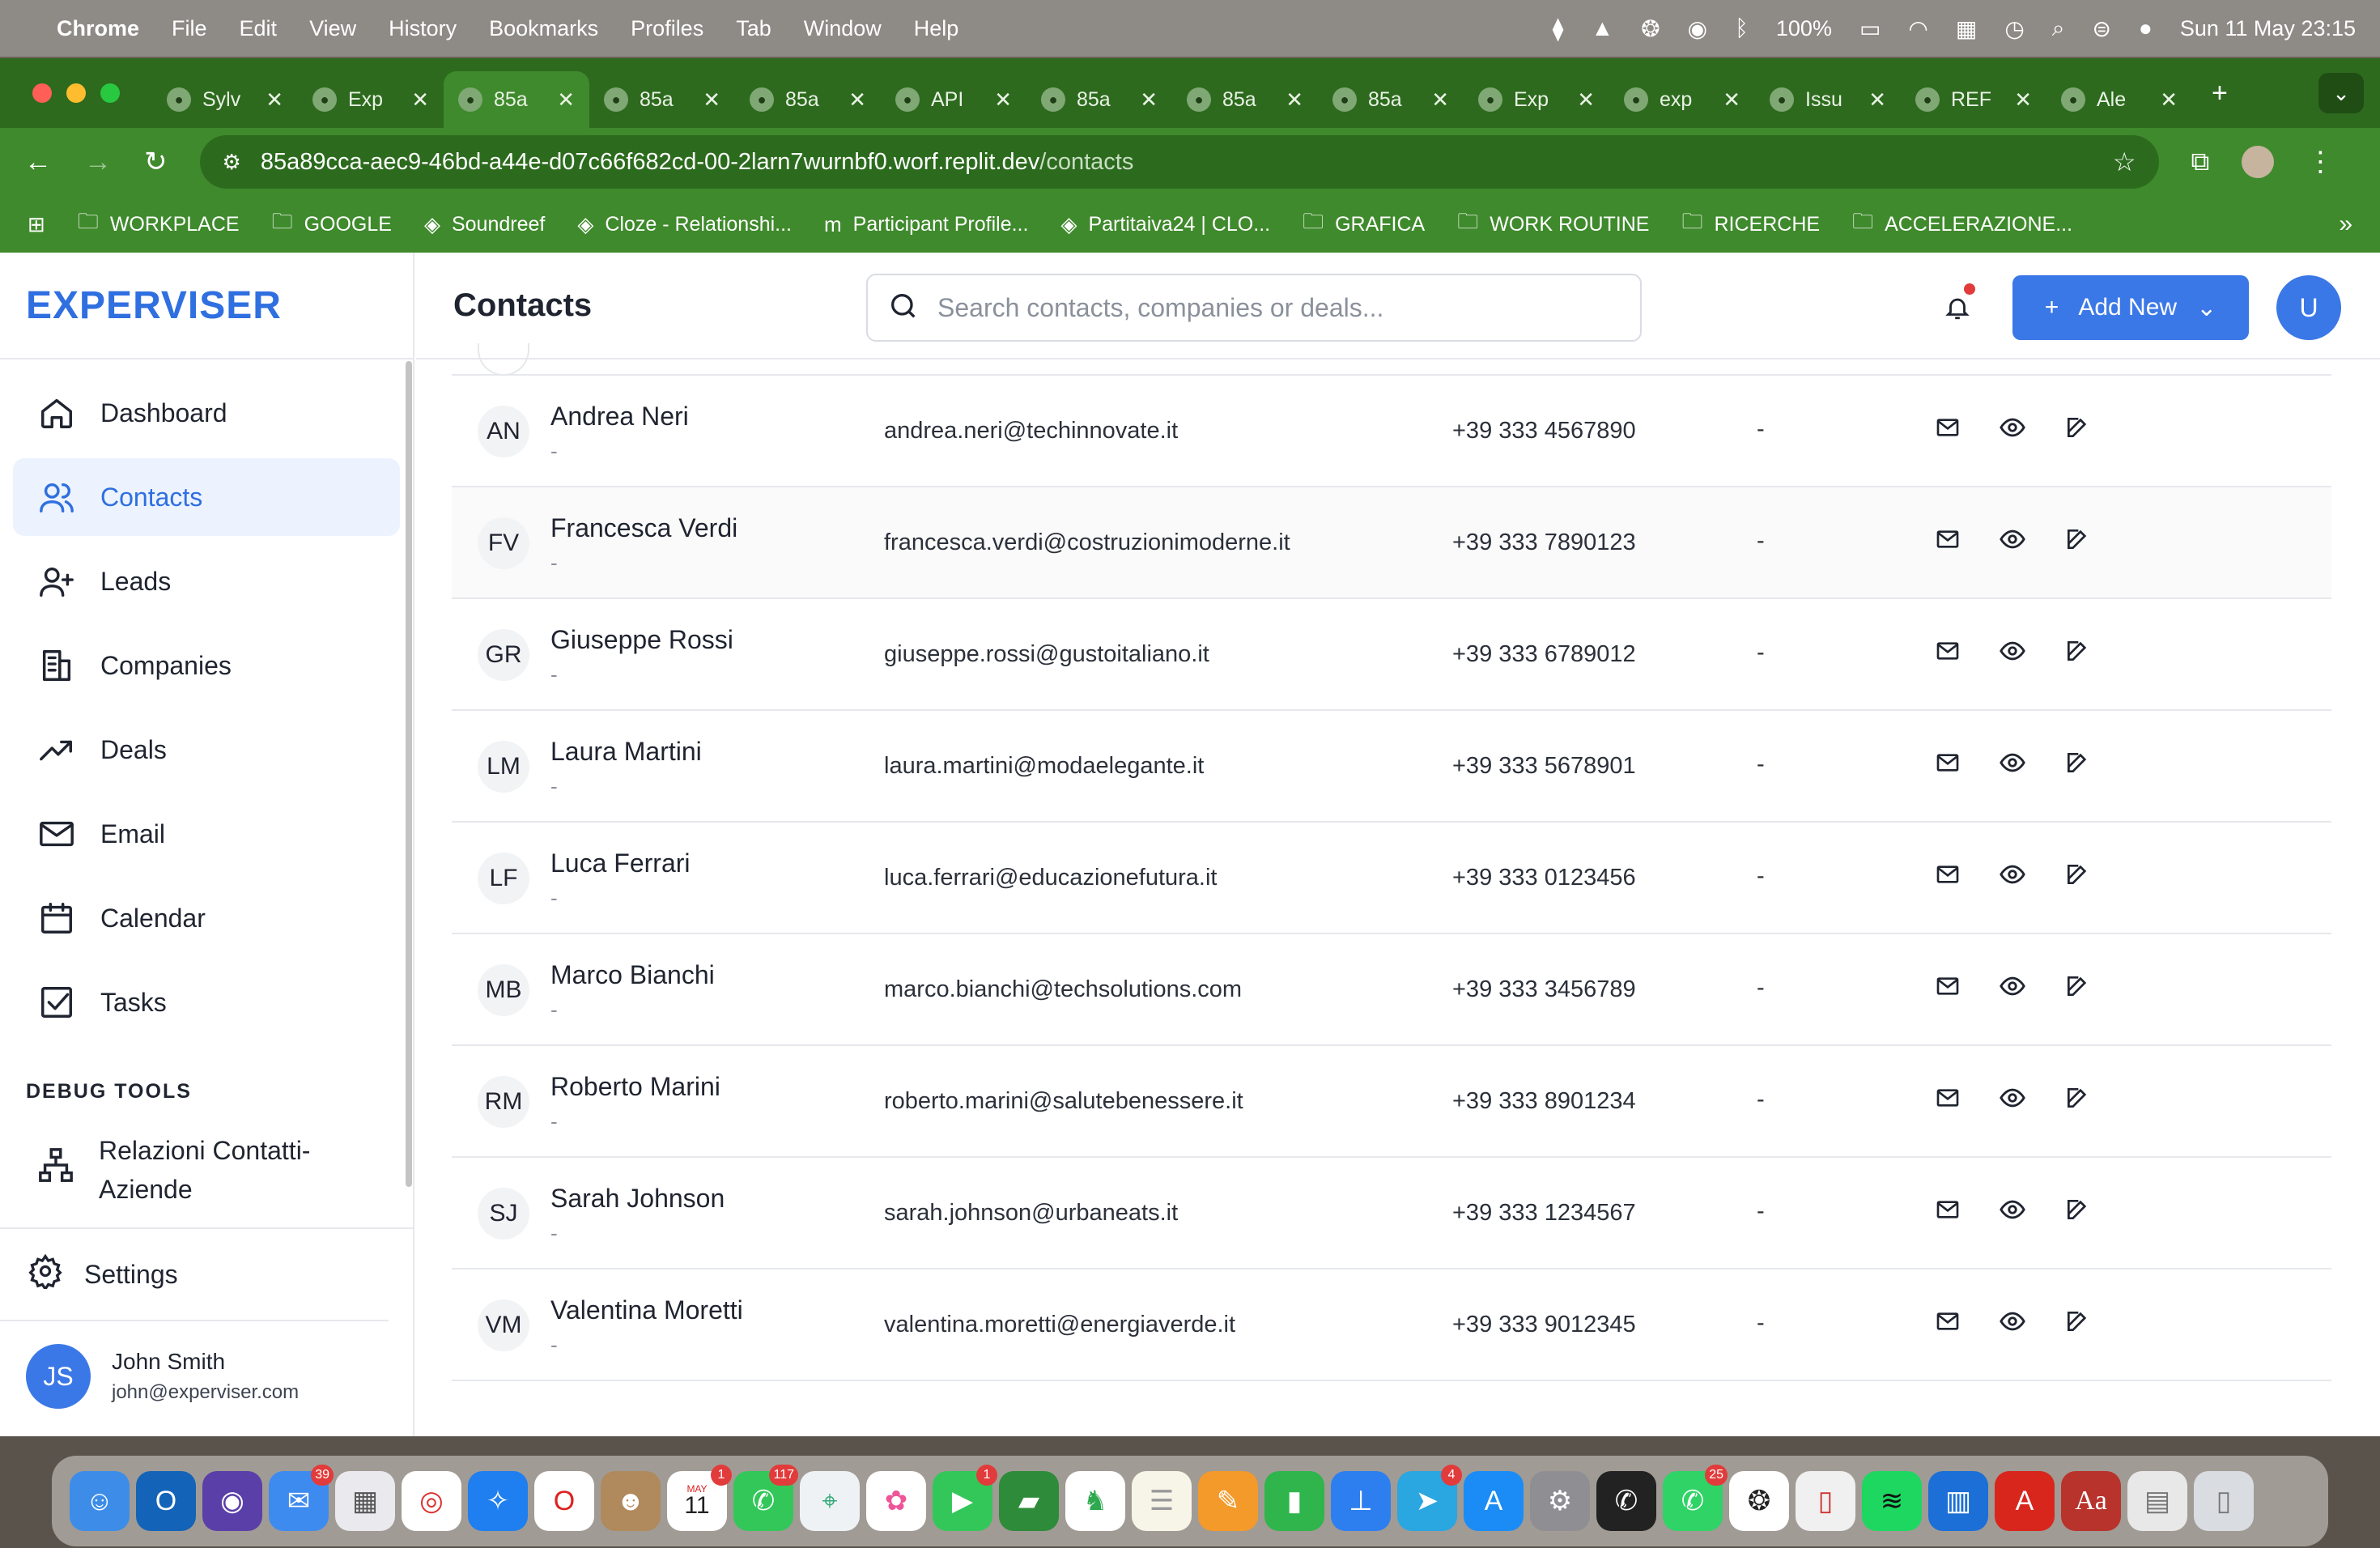 The height and width of the screenshot is (1548, 2380). Describe the element at coordinates (110, 93) in the screenshot. I see `zoom-window-button` at that location.